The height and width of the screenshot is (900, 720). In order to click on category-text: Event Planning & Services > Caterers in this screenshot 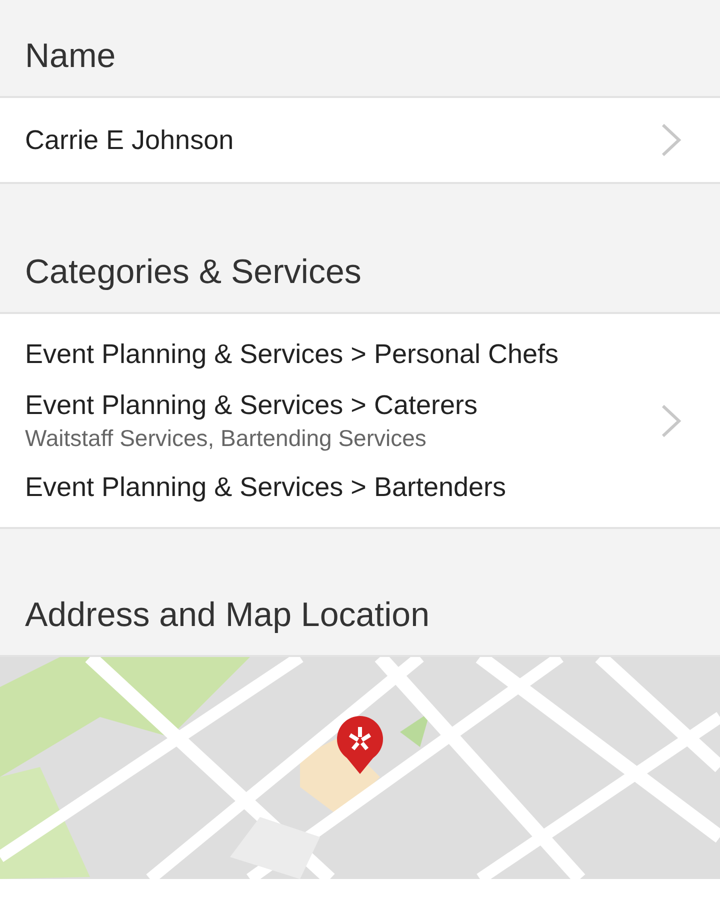, I will do `click(251, 405)`.